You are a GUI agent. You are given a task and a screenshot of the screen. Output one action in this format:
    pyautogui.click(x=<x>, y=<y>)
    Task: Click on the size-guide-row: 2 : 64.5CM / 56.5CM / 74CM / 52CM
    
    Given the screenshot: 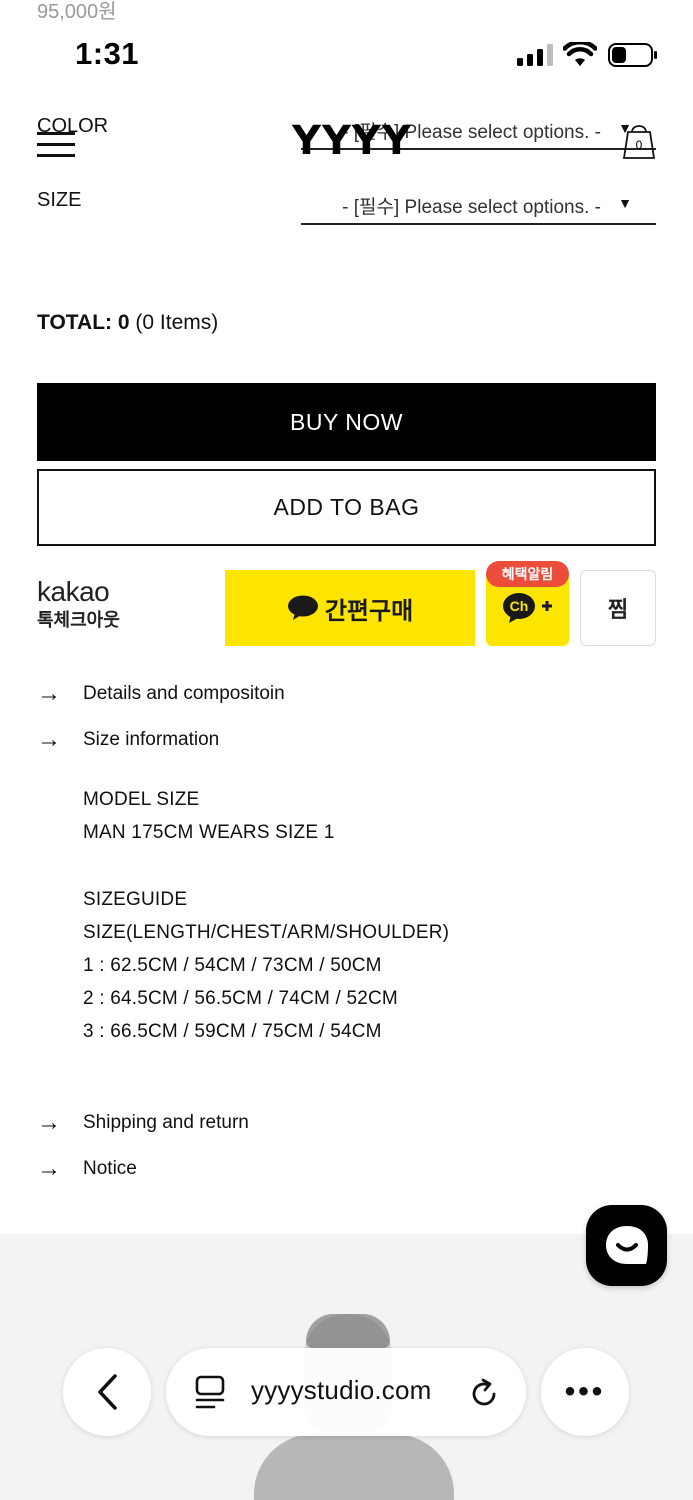 What is the action you would take?
    pyautogui.click(x=240, y=998)
    